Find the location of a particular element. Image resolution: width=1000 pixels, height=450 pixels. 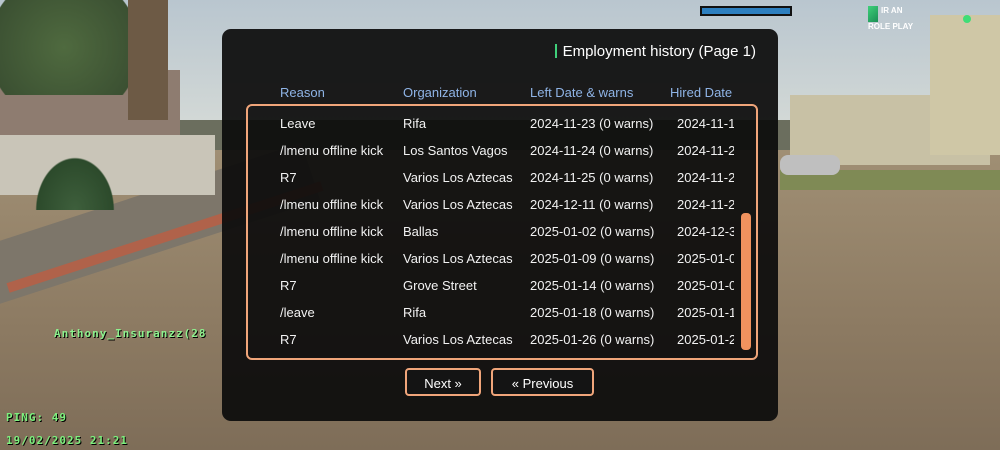

health-bar is located at coordinates (746, 11).